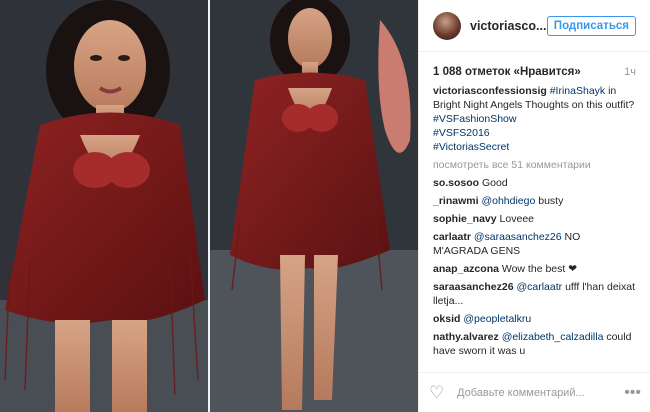  I want to click on comment-item: so.sosoo Good, so click(534, 183).